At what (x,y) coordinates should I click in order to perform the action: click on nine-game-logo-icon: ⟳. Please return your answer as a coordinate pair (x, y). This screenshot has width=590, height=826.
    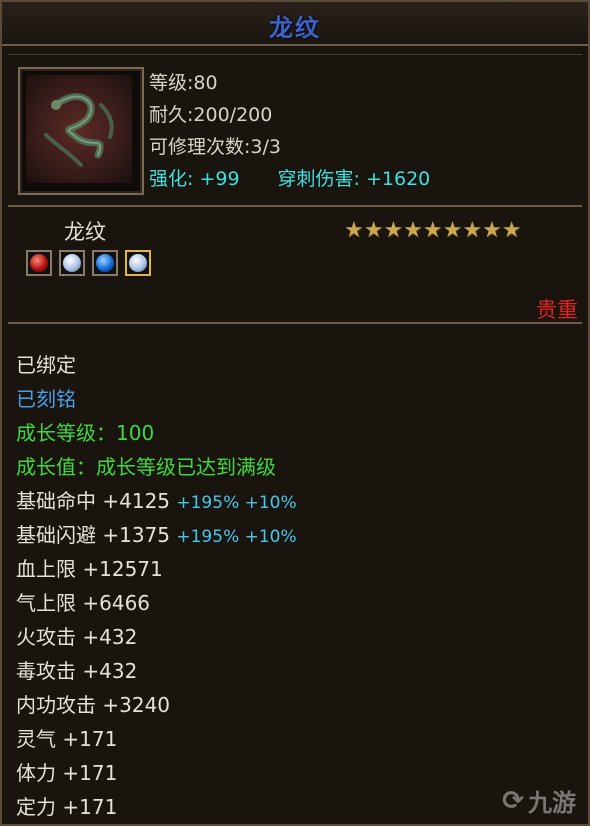
    Looking at the image, I should click on (513, 800).